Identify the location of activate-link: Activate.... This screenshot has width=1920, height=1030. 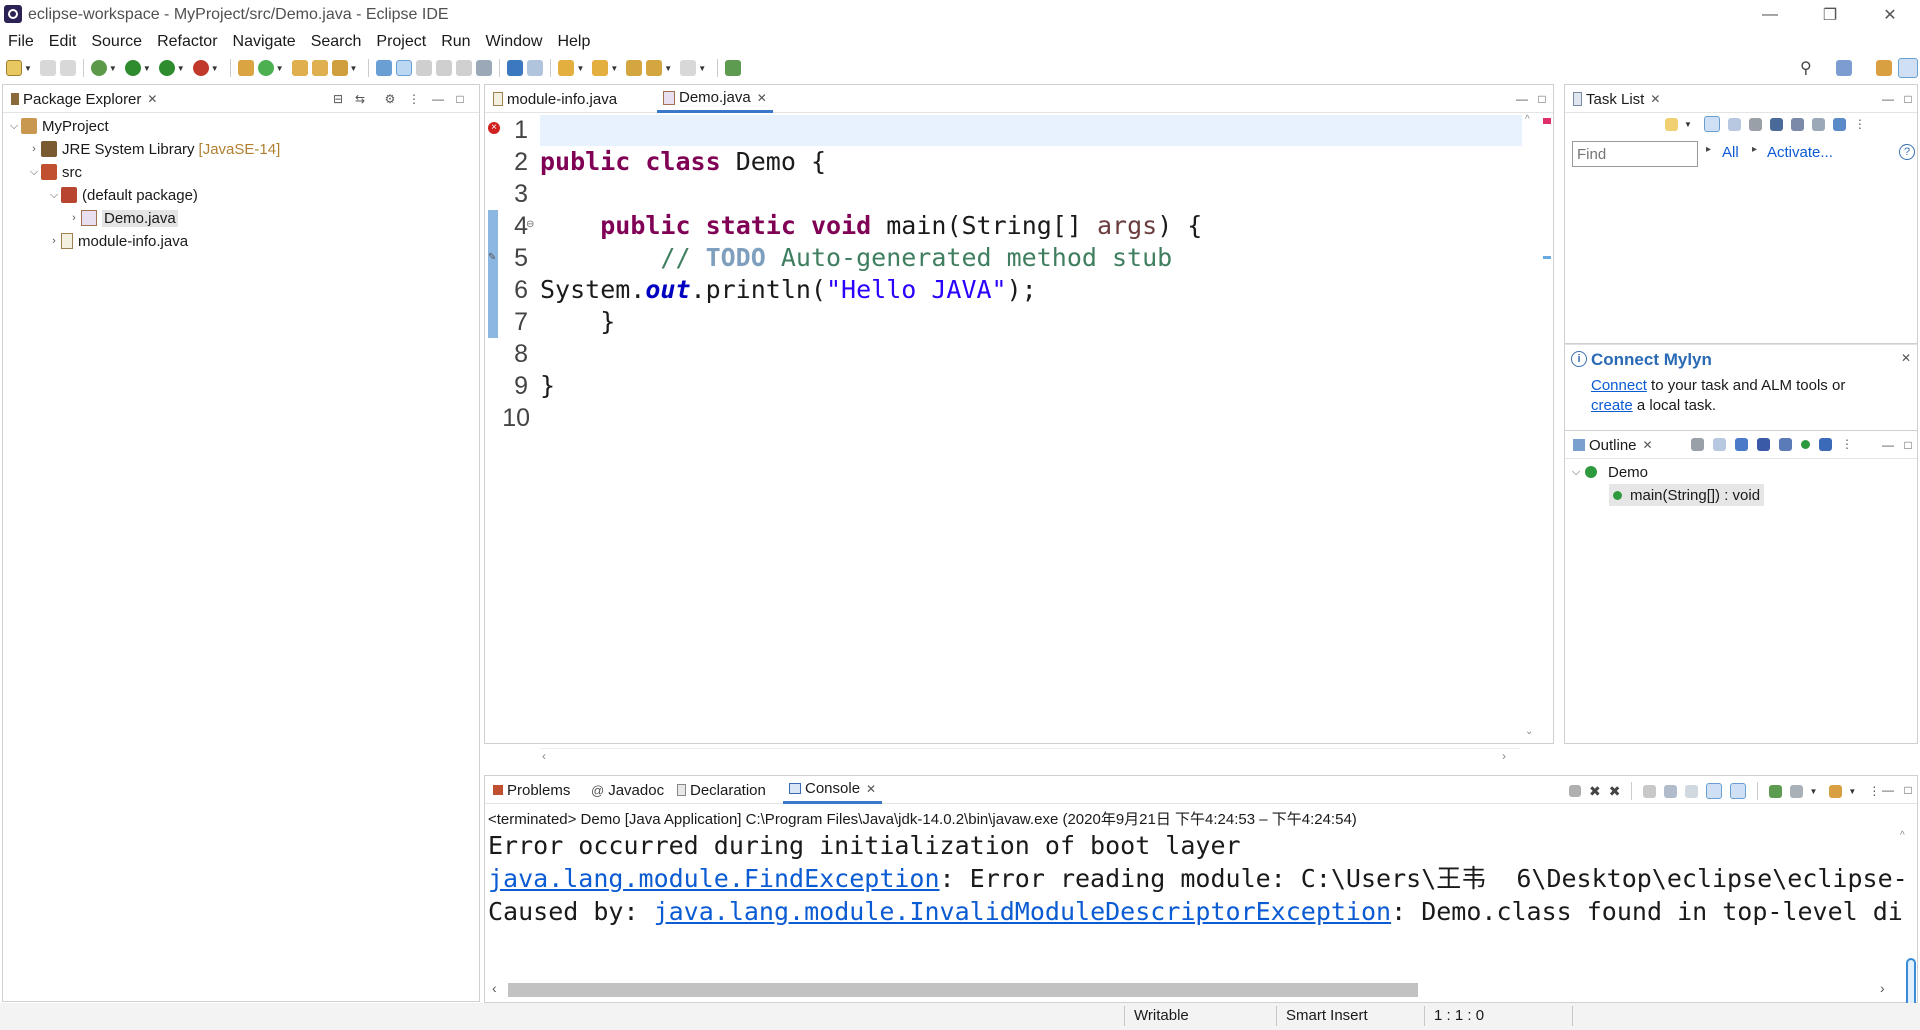
(1800, 152).